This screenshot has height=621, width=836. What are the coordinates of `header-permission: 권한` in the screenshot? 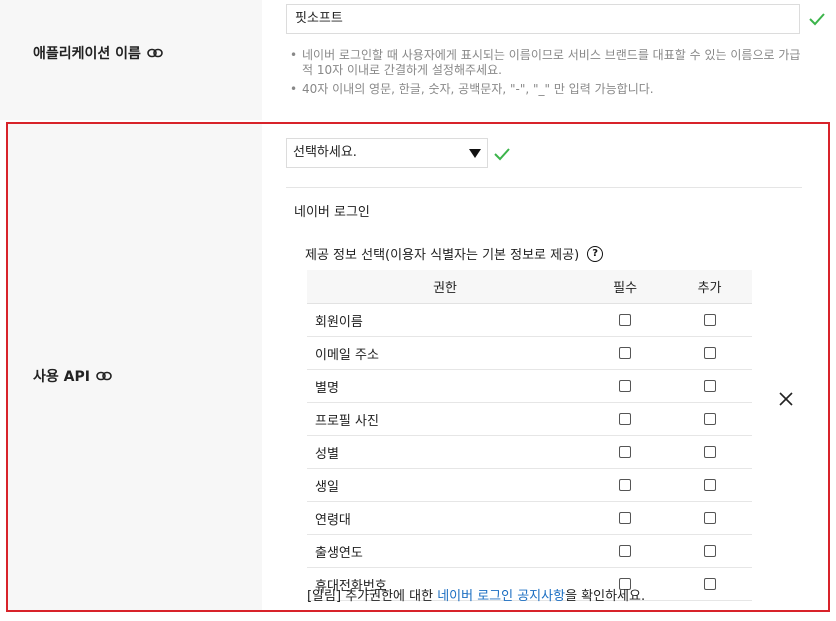 It's located at (445, 287).